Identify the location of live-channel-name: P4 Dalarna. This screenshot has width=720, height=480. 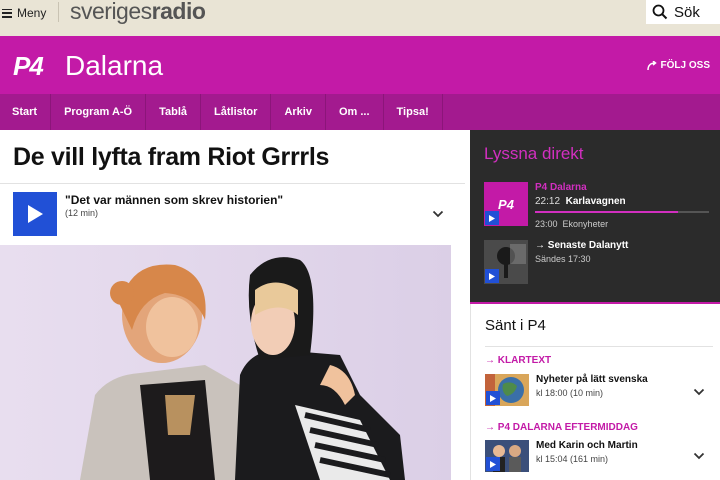
(561, 187).